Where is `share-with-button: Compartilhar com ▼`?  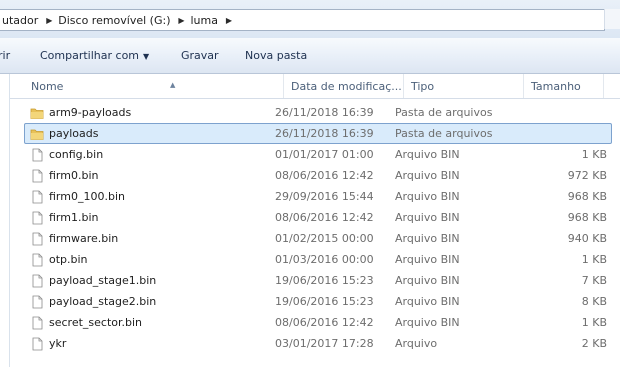 share-with-button: Compartilhar com ▼ is located at coordinates (94, 55).